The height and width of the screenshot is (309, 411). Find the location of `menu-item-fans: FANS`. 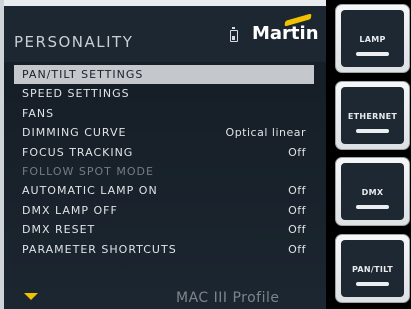

menu-item-fans: FANS is located at coordinates (164, 113).